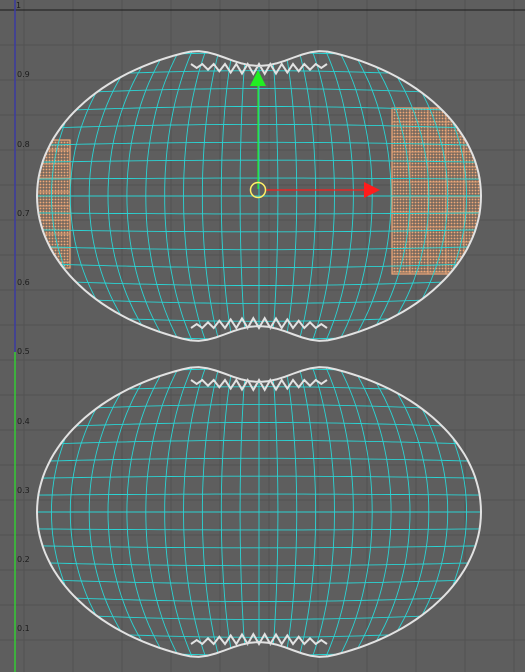 The width and height of the screenshot is (525, 672). What do you see at coordinates (23, 74) in the screenshot?
I see `tick-label-0.9: 0.9` at bounding box center [23, 74].